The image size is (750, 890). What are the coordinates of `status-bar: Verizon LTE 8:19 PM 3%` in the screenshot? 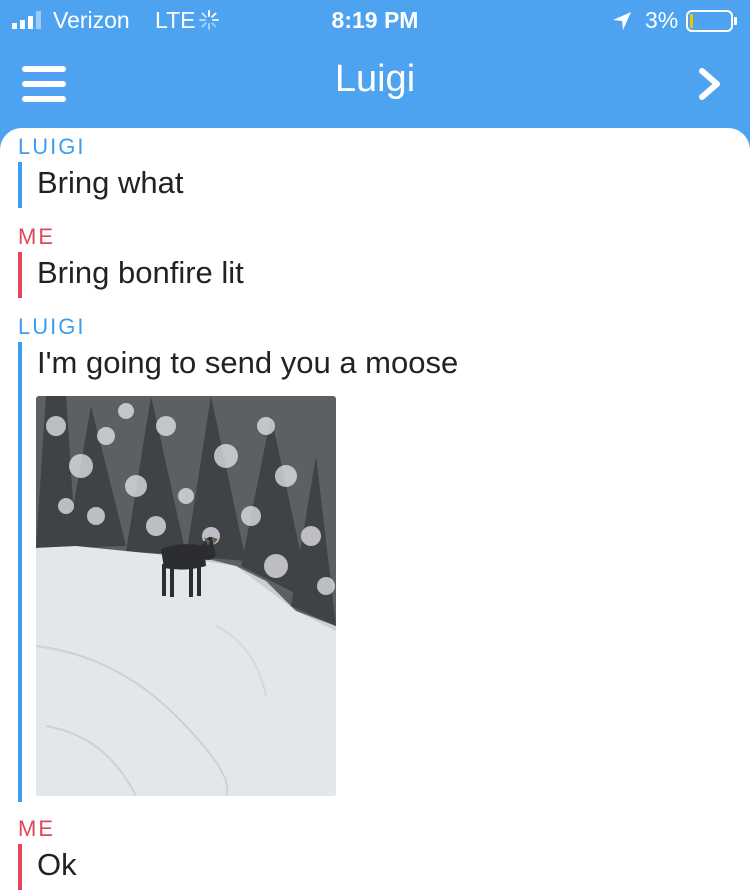 It's located at (375, 21).